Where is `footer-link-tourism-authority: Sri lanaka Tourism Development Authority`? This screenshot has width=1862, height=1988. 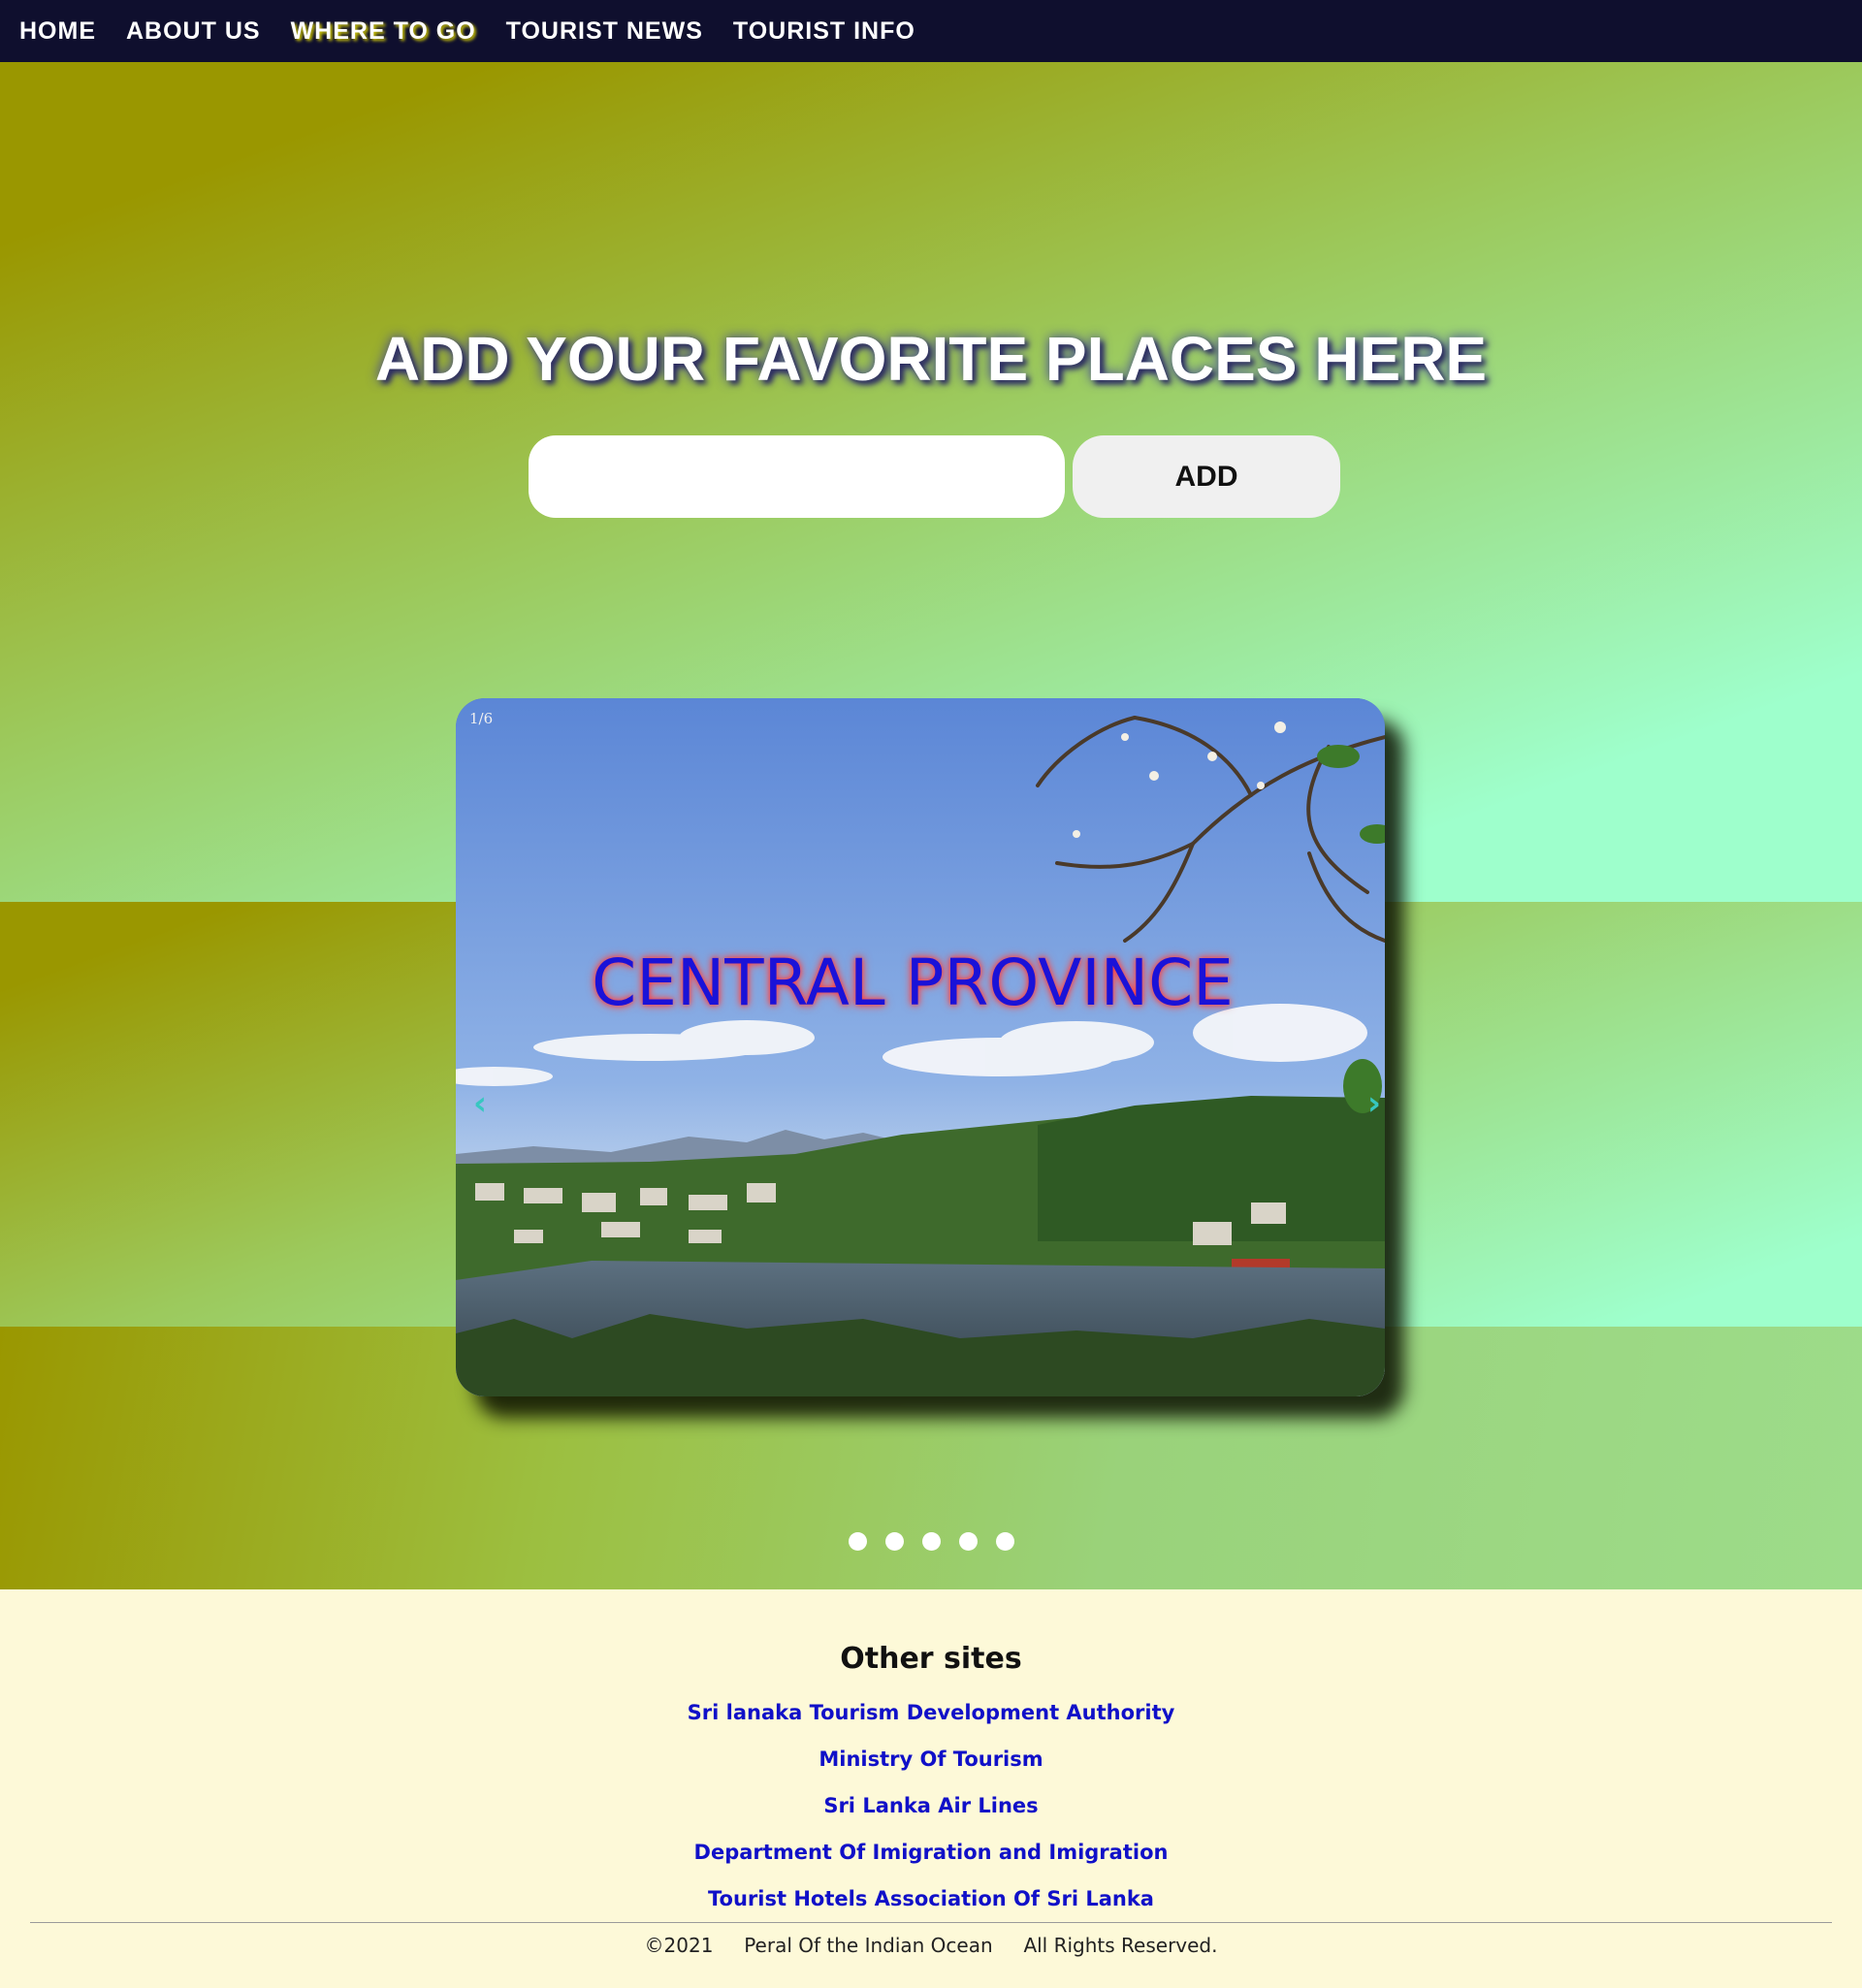 footer-link-tourism-authority: Sri lanaka Tourism Development Authority is located at coordinates (931, 1723).